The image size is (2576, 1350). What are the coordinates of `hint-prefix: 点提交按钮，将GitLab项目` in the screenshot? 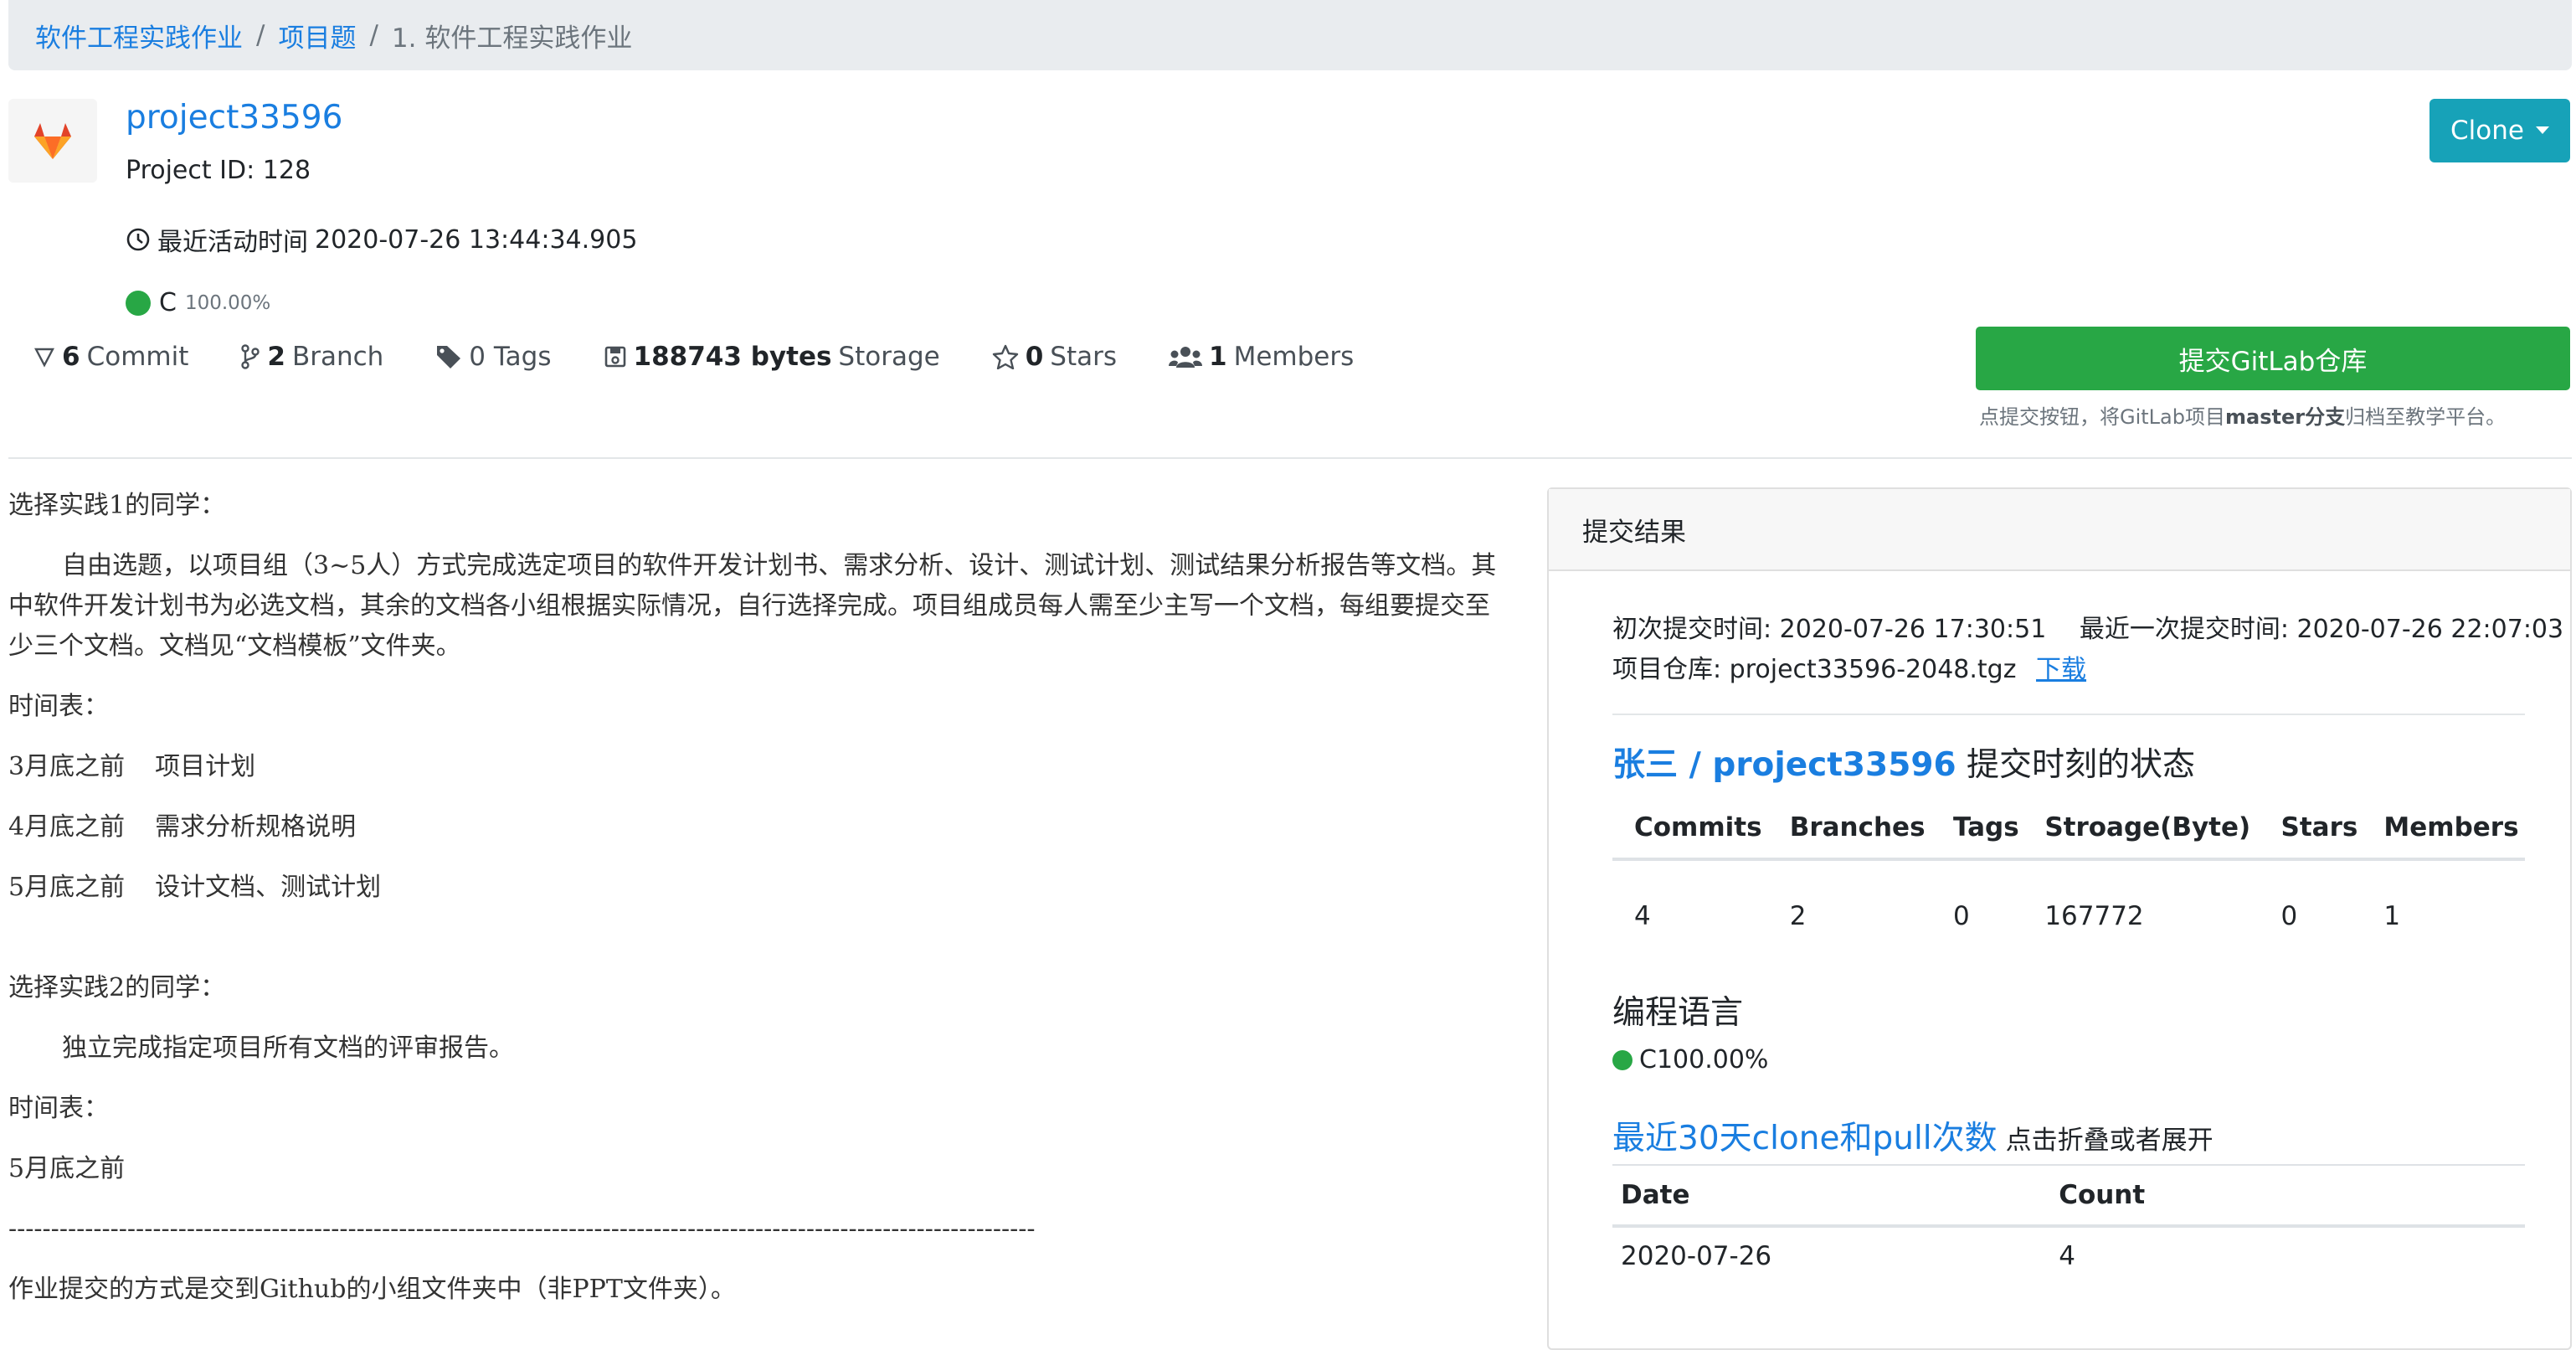 It's located at (2102, 417).